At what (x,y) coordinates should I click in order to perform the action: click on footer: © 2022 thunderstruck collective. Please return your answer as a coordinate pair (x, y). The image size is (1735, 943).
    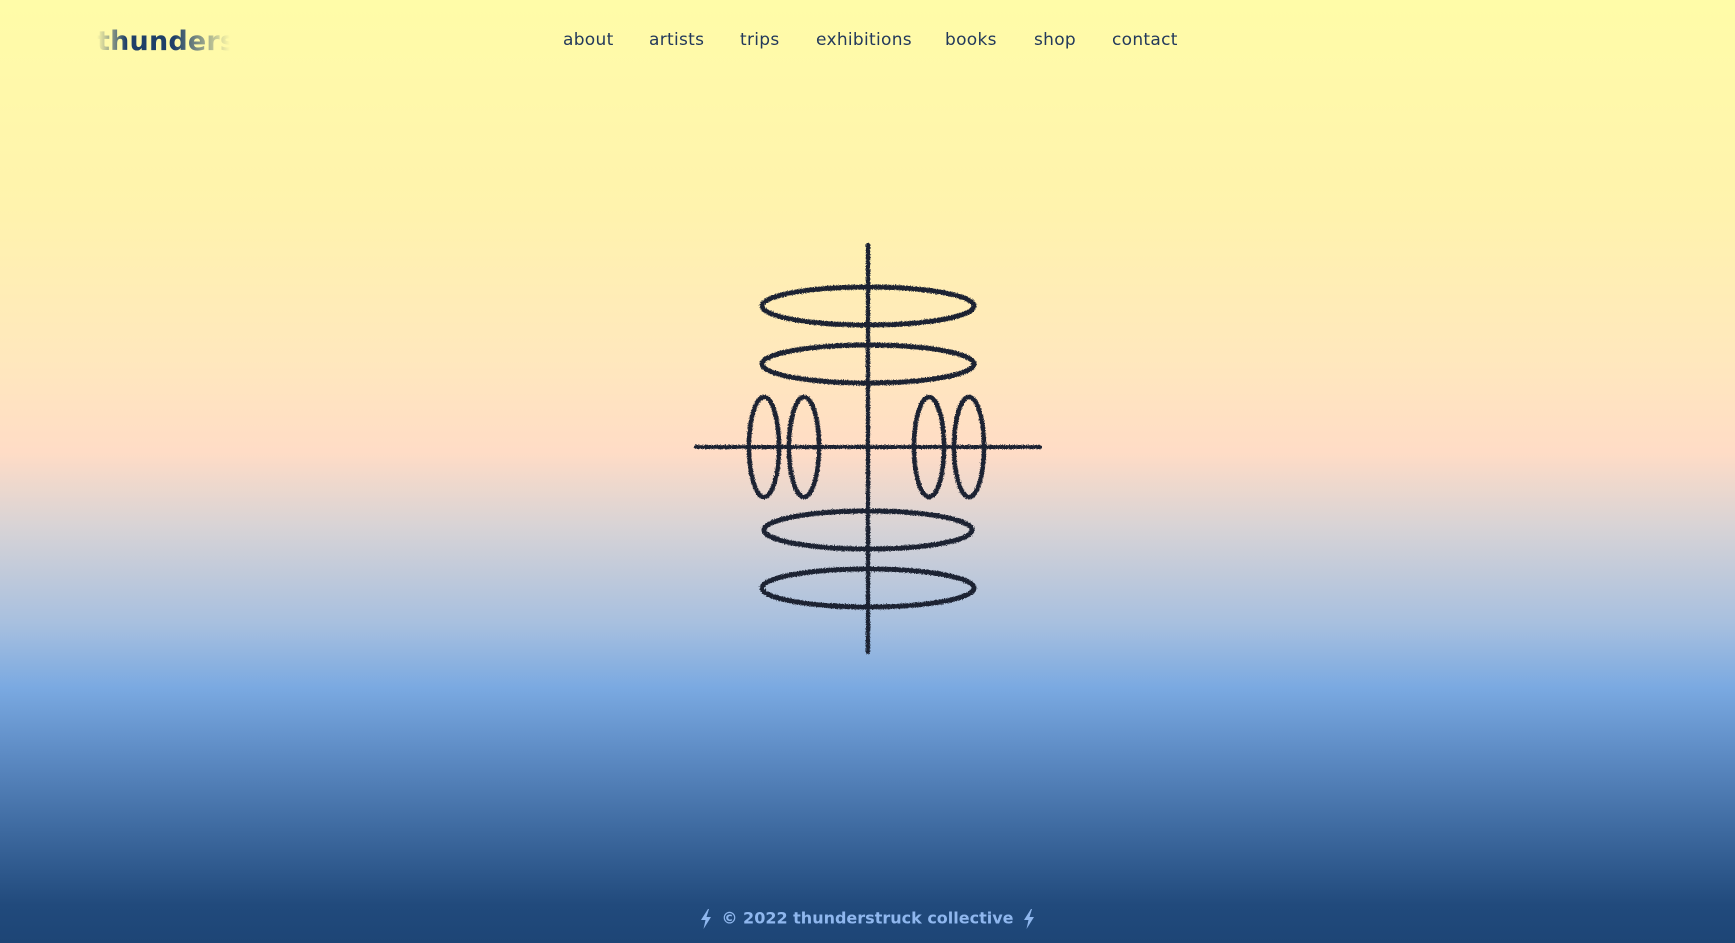
    Looking at the image, I should click on (867, 918).